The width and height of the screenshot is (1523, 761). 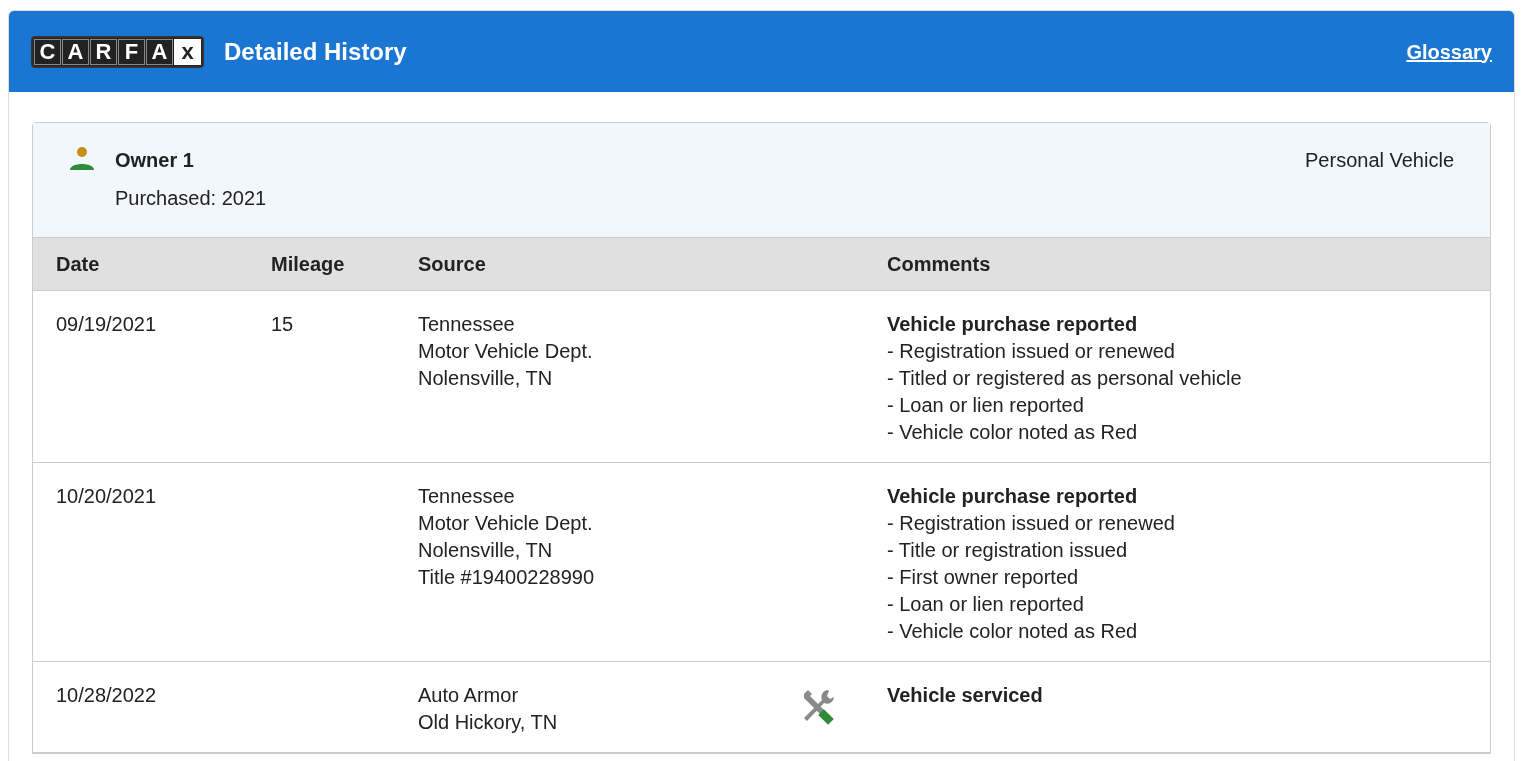 What do you see at coordinates (155, 160) in the screenshot?
I see `owner-name: Owner 1` at bounding box center [155, 160].